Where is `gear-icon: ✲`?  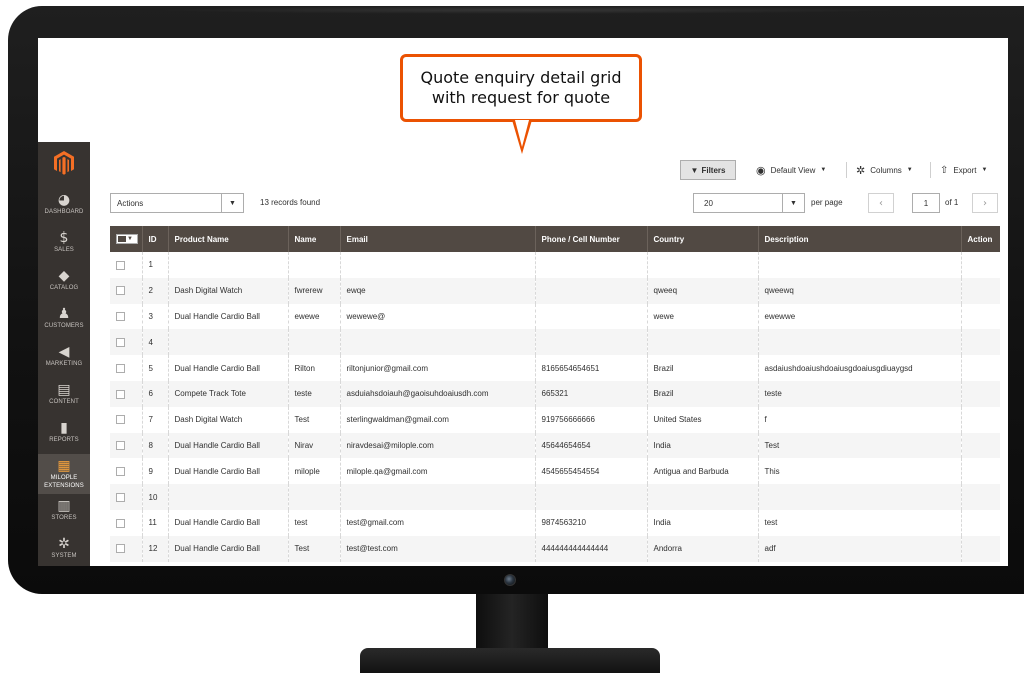
gear-icon: ✲ is located at coordinates (64, 544).